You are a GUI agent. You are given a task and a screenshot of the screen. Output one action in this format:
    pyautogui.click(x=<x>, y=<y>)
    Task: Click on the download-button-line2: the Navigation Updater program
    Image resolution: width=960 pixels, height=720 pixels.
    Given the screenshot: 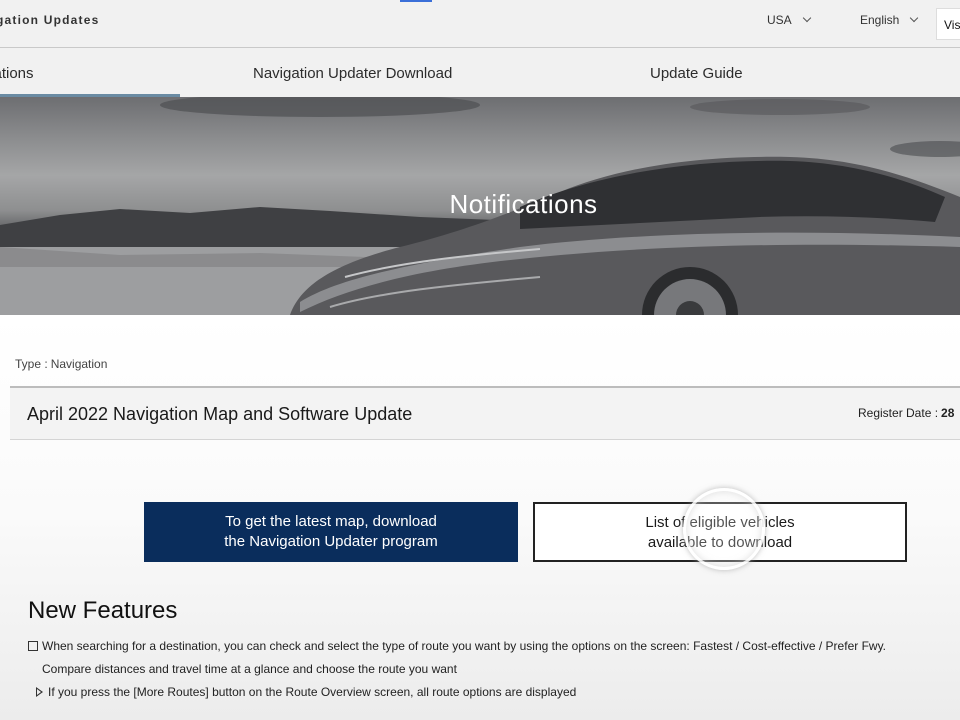 What is the action you would take?
    pyautogui.click(x=331, y=541)
    